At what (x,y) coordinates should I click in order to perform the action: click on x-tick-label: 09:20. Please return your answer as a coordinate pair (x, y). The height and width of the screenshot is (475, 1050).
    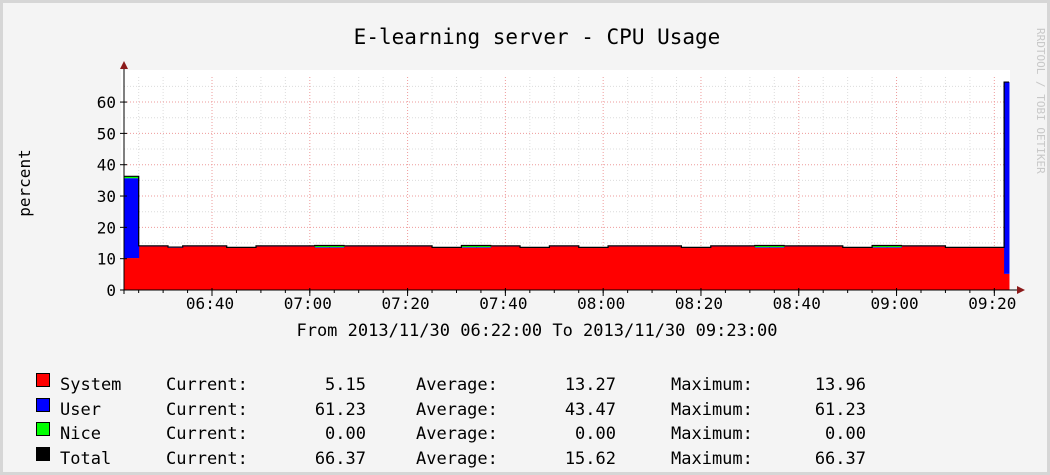
    Looking at the image, I should click on (992, 303).